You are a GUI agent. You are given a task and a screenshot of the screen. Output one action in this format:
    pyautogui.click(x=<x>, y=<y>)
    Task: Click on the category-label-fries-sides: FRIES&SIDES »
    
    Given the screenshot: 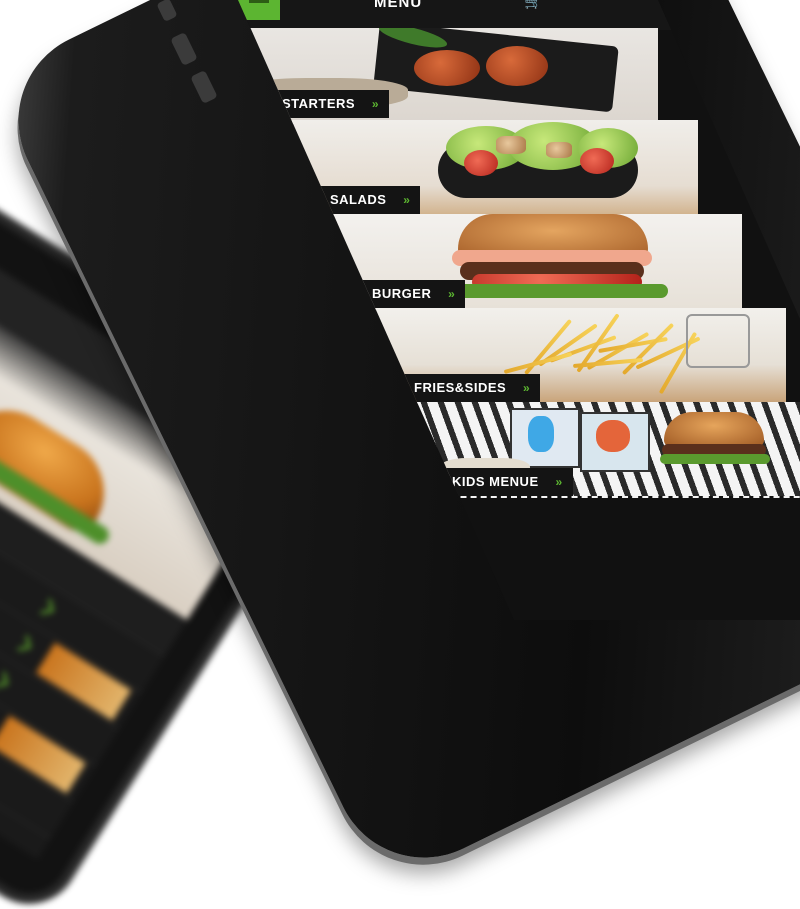 What is the action you would take?
    pyautogui.click(x=471, y=388)
    